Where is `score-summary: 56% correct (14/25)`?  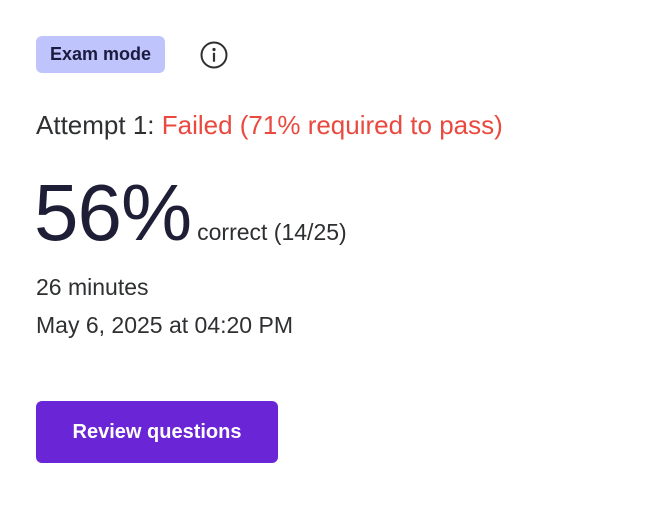 score-summary: 56% correct (14/25) is located at coordinates (190, 213).